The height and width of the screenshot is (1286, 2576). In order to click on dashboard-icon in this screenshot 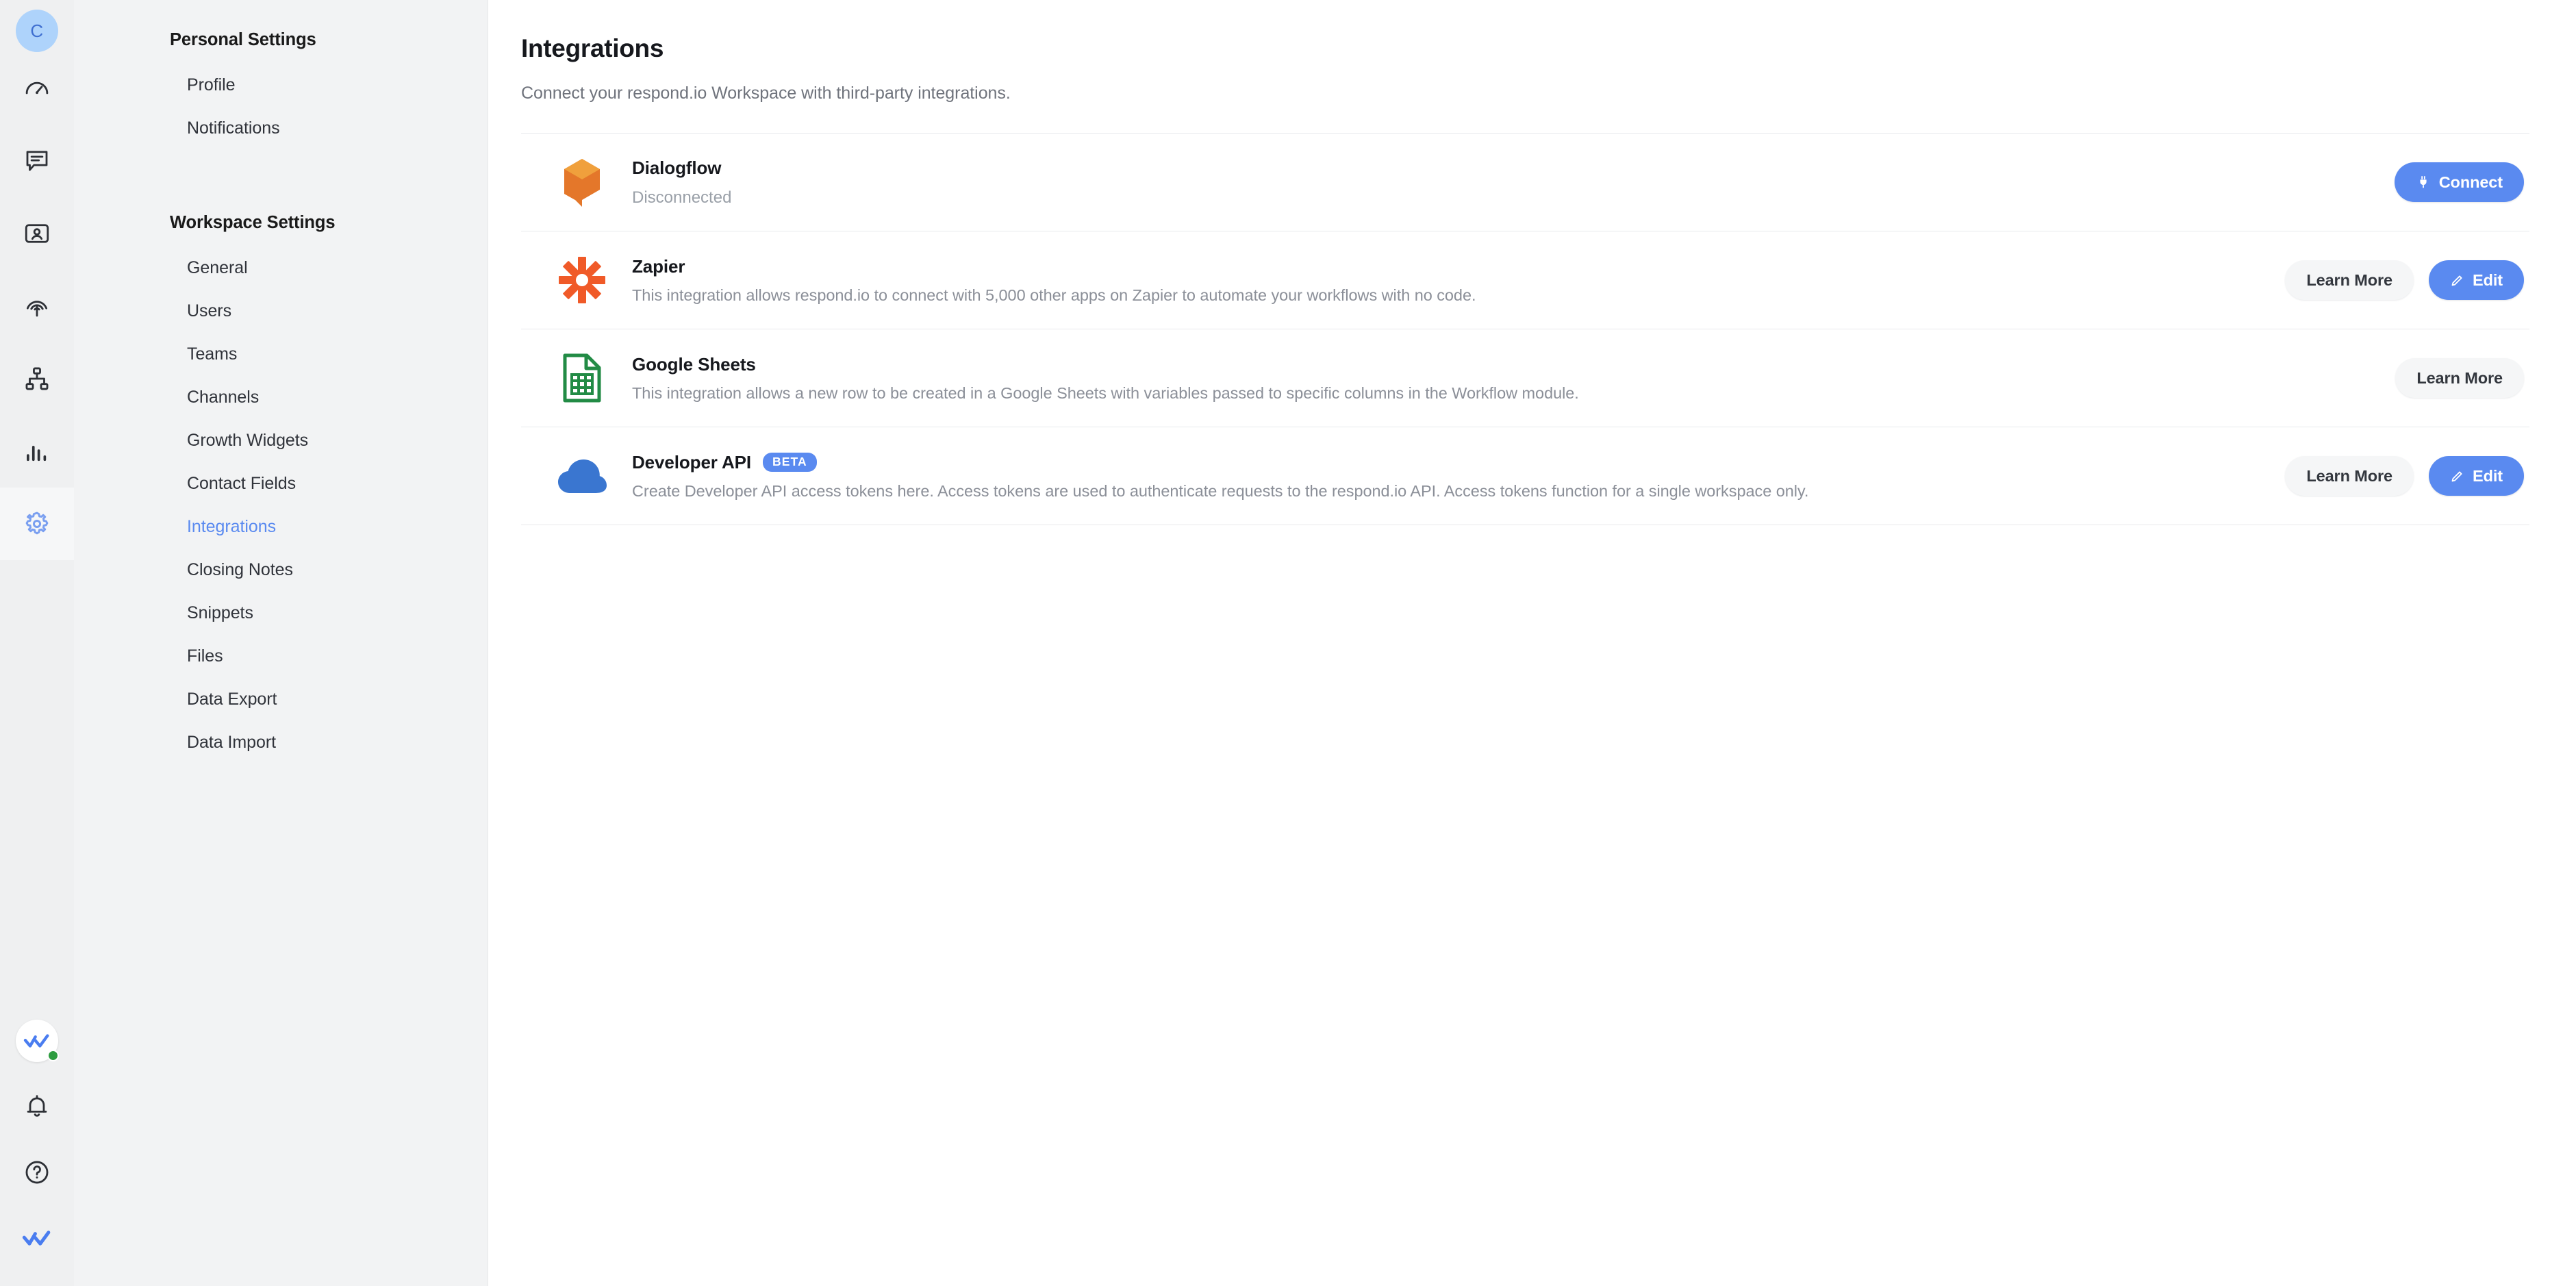, I will do `click(37, 88)`.